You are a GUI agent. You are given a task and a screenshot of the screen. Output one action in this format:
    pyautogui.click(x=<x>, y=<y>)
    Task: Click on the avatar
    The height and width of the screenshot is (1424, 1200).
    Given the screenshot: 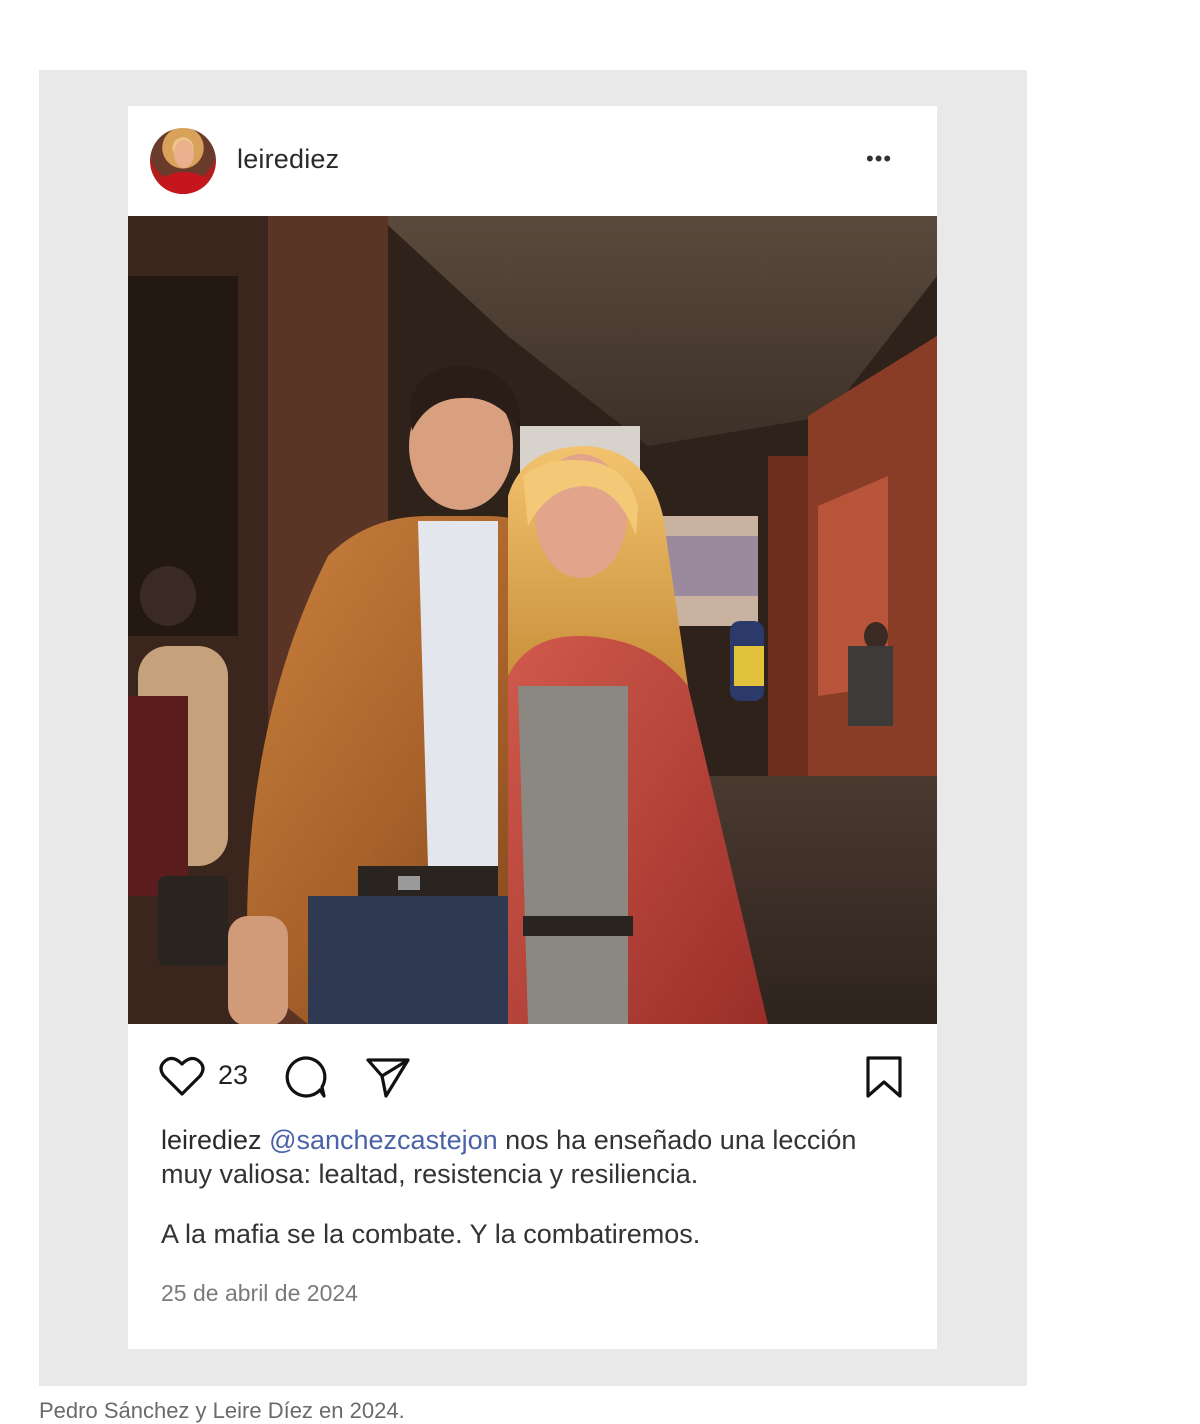 What is the action you would take?
    pyautogui.click(x=183, y=161)
    